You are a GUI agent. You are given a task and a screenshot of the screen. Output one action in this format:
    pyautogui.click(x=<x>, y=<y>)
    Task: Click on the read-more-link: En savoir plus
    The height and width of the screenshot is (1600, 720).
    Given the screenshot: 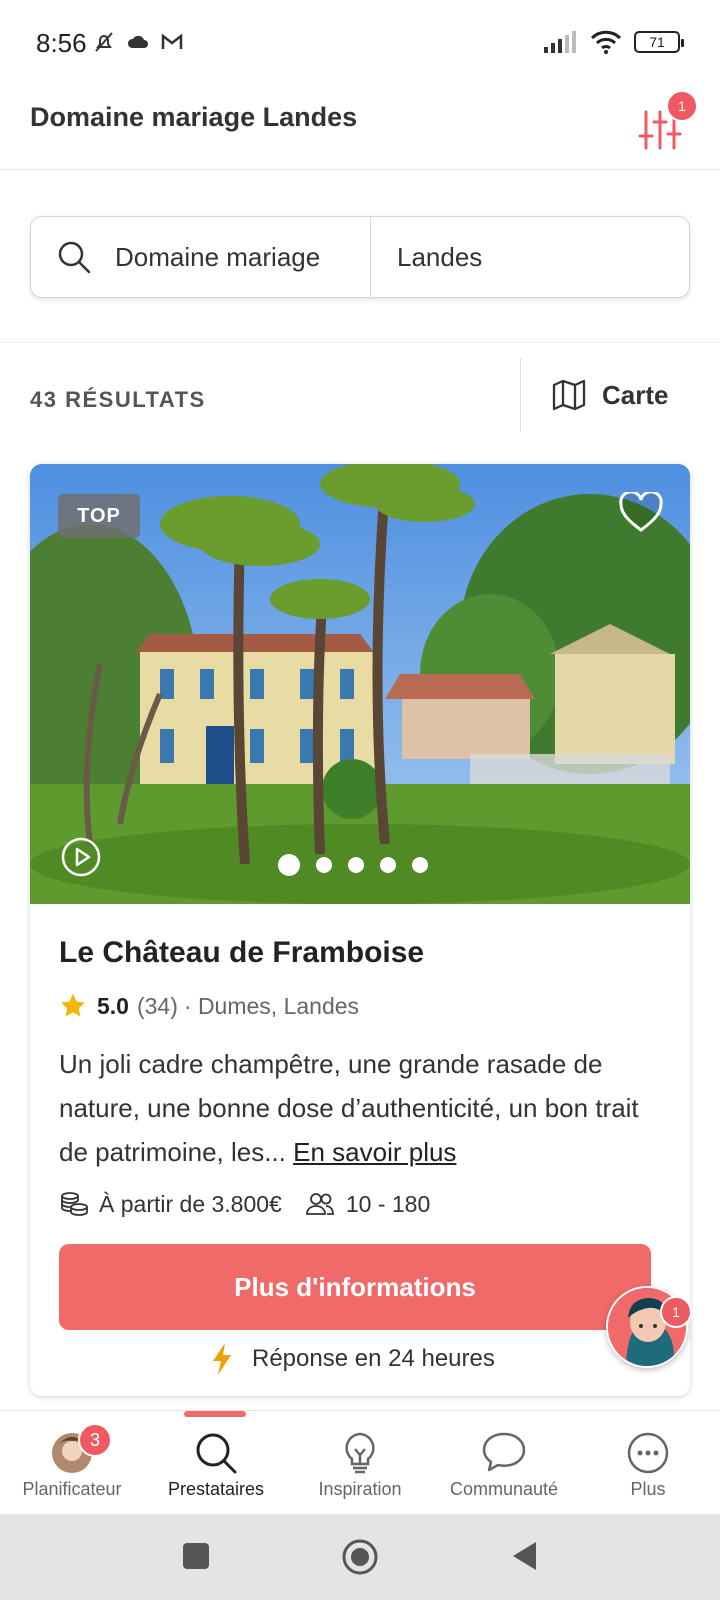 What is the action you would take?
    pyautogui.click(x=374, y=1152)
    